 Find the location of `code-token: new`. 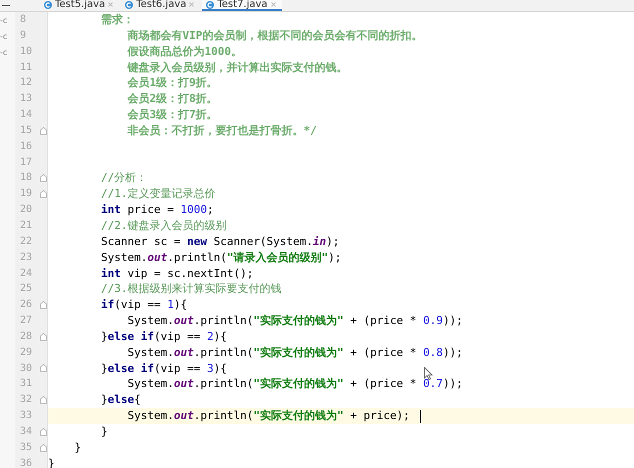

code-token: new is located at coordinates (197, 242).